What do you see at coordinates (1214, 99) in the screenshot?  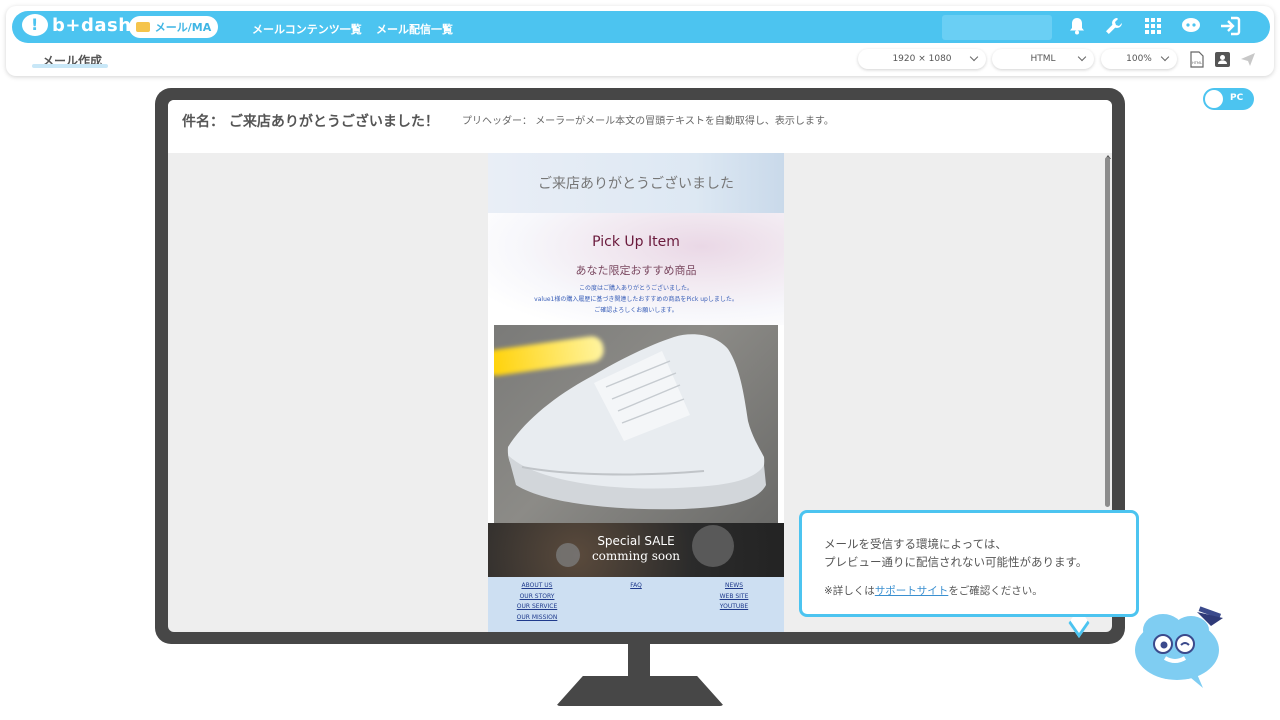 I see `toggle-knob` at bounding box center [1214, 99].